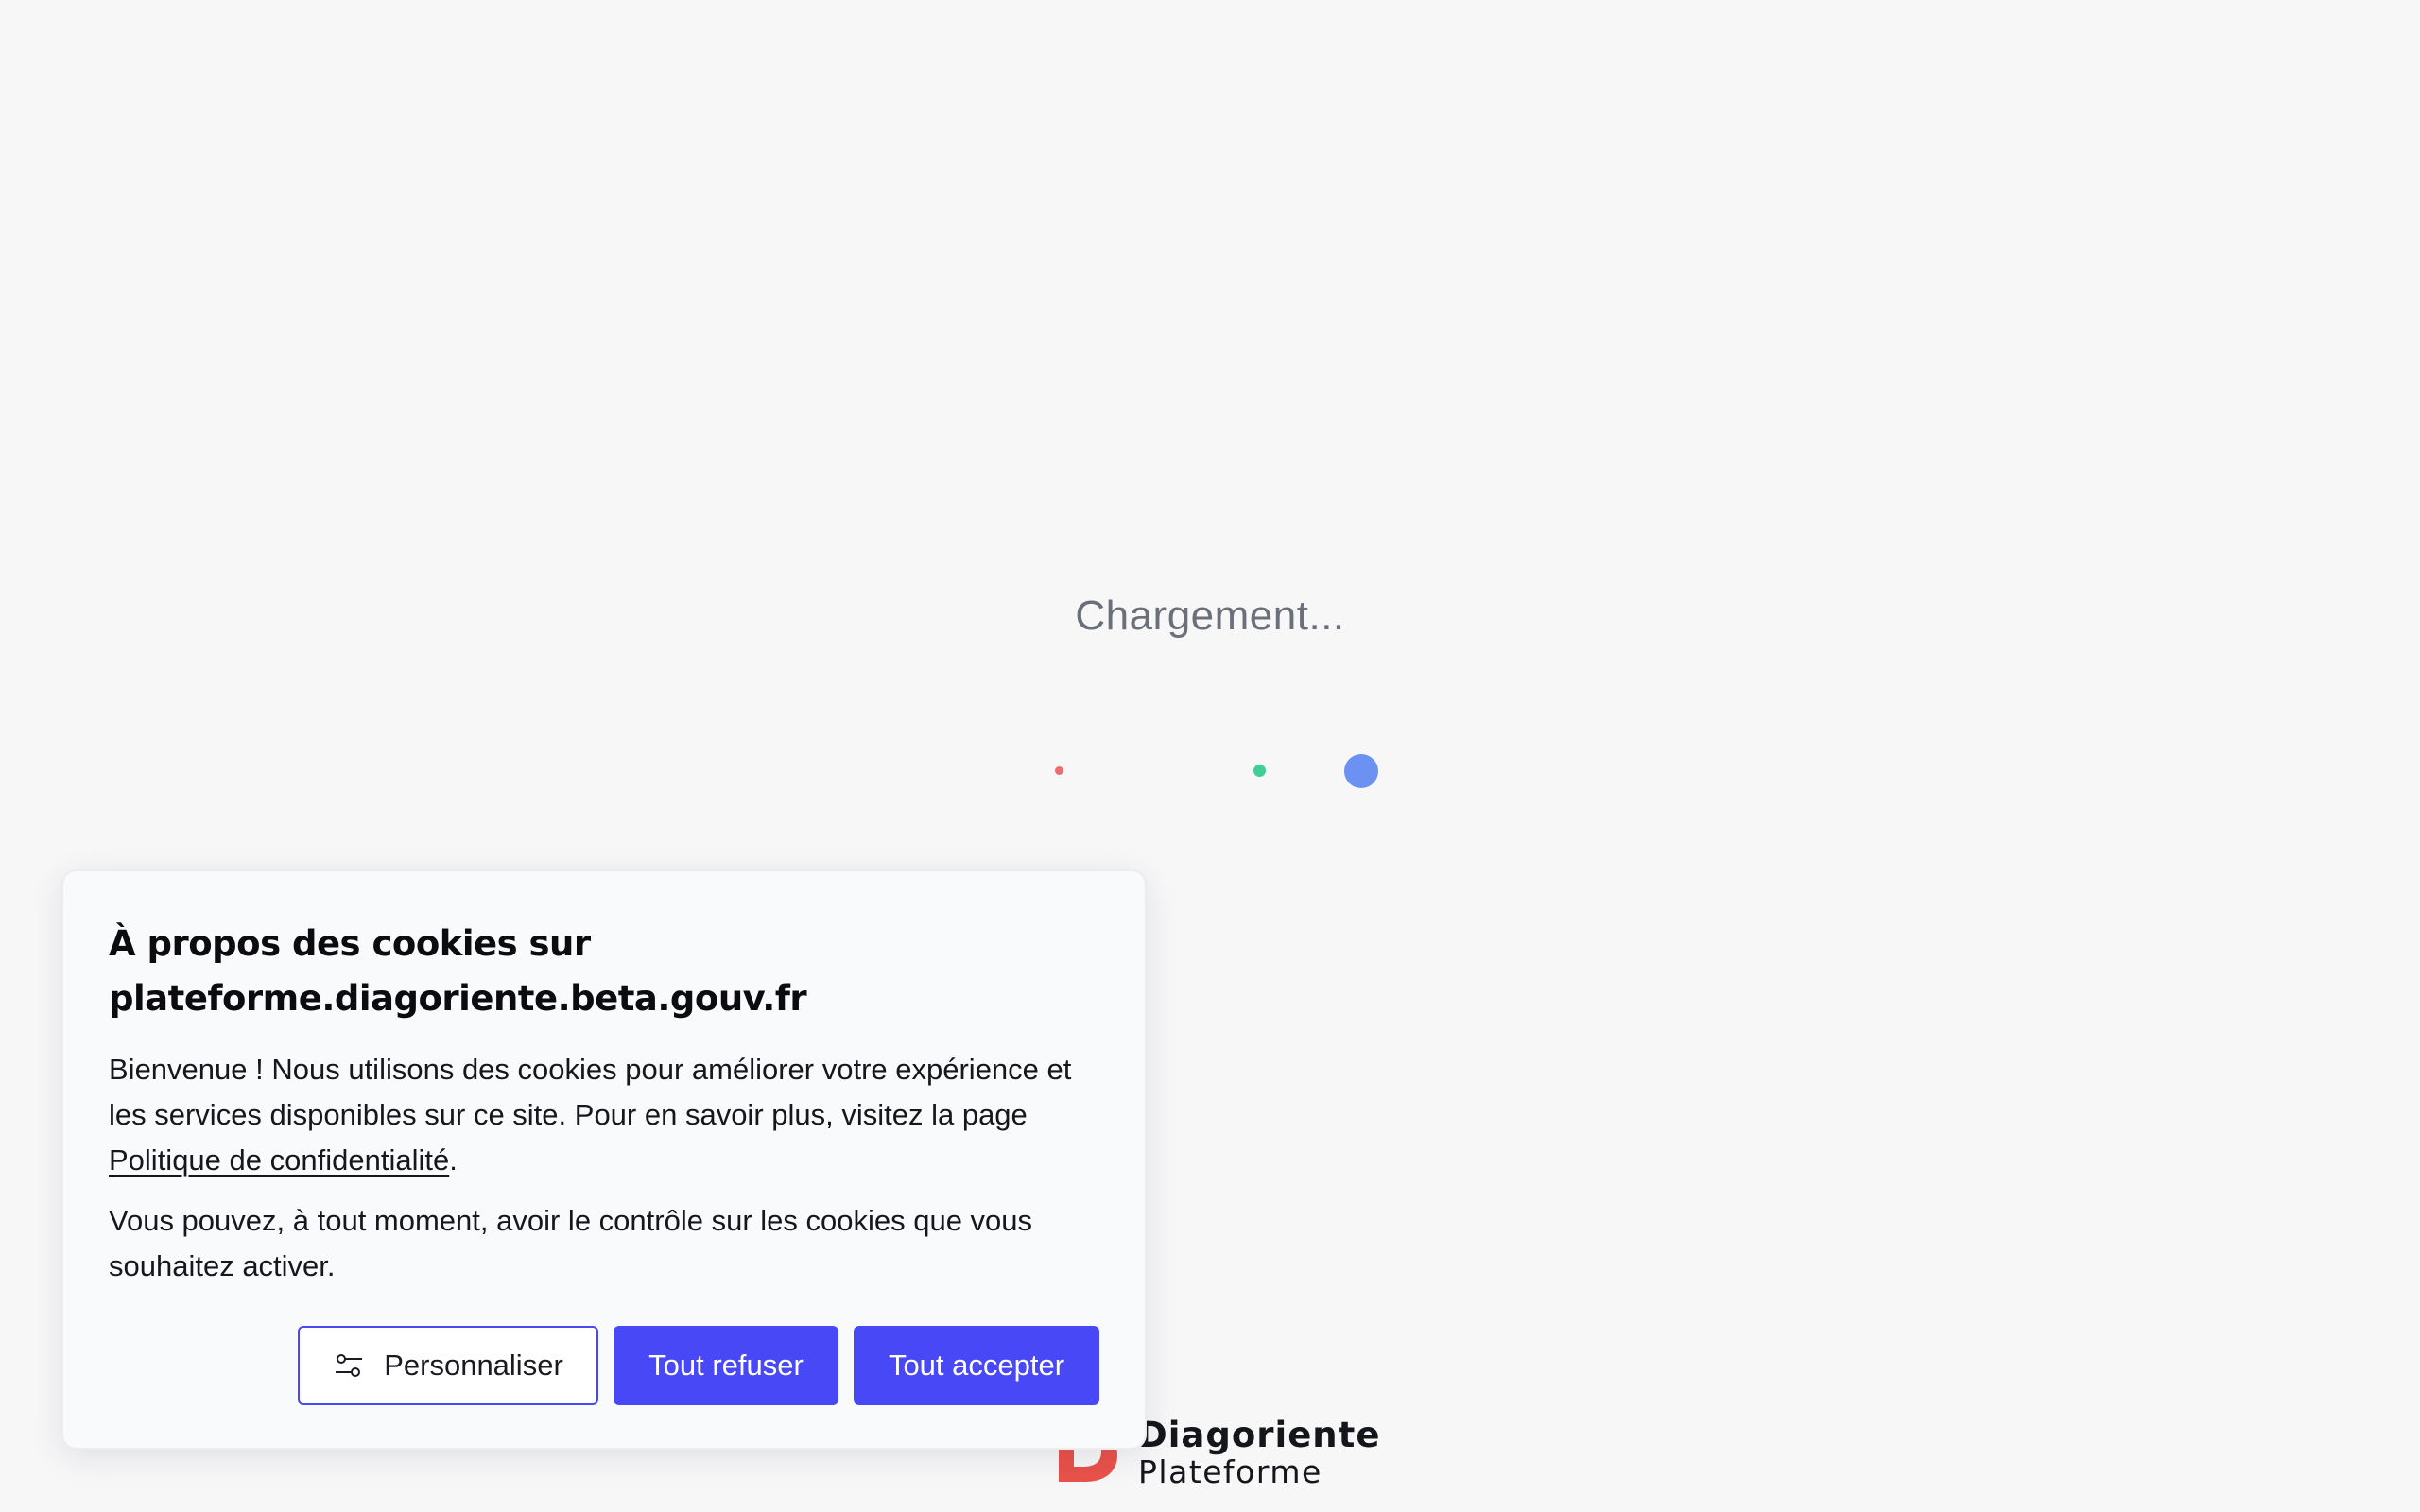 The height and width of the screenshot is (1512, 2420). What do you see at coordinates (726, 1365) in the screenshot?
I see `refuse-all-button: Tout refuser` at bounding box center [726, 1365].